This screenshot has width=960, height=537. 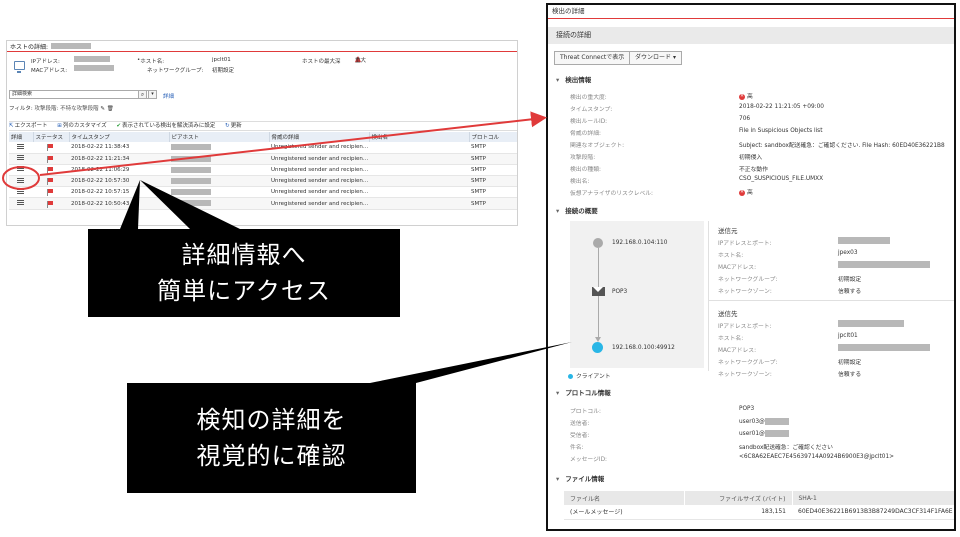 I want to click on section-connection-summary: 接続の概要, so click(x=577, y=210).